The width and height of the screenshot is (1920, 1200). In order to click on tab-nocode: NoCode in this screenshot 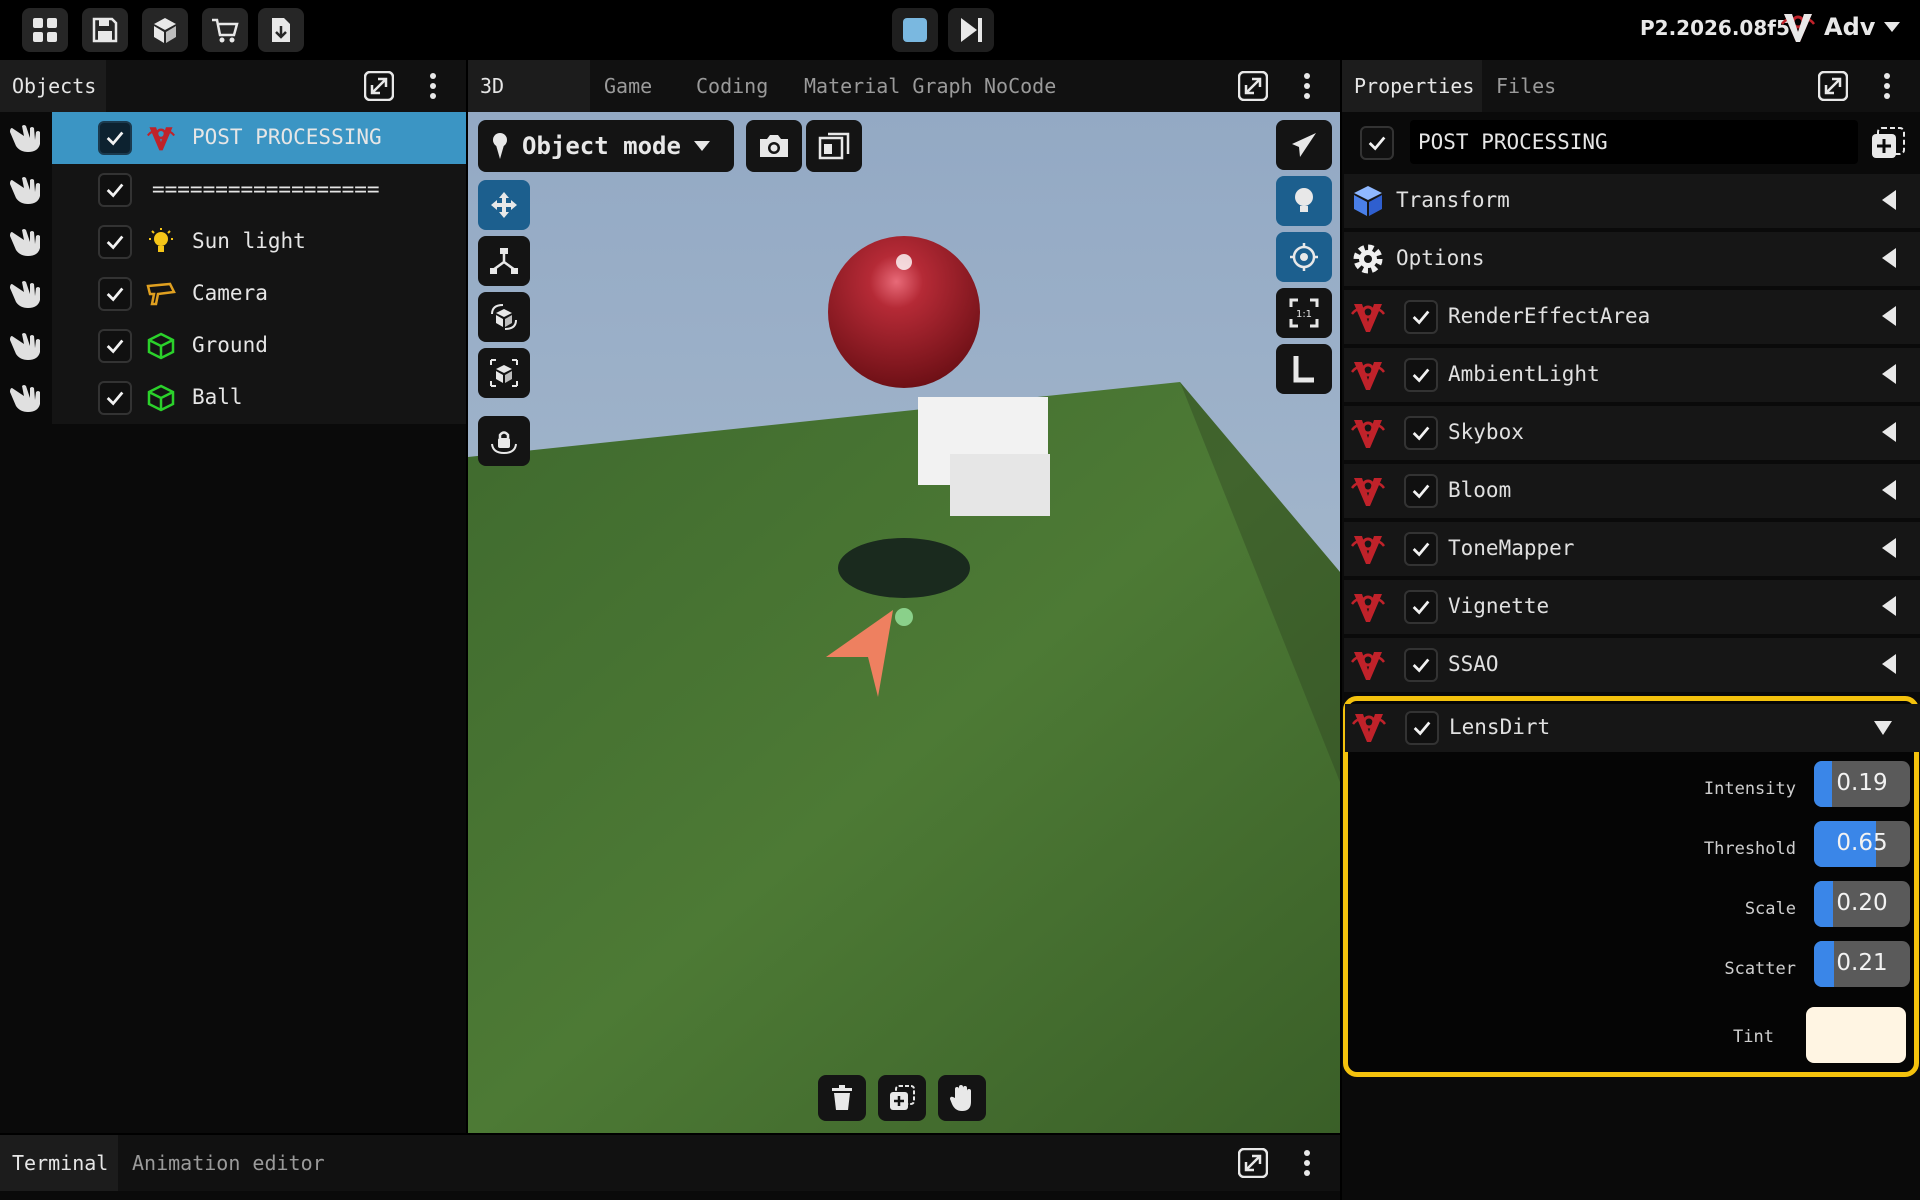, I will do `click(1020, 86)`.